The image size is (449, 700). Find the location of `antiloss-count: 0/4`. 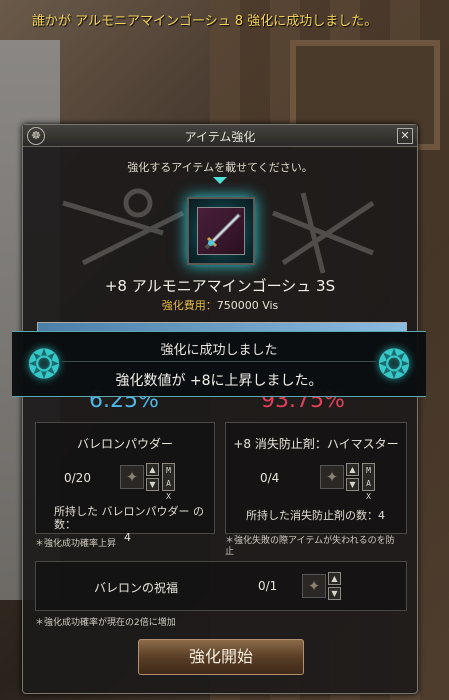

antiloss-count: 0/4 is located at coordinates (270, 478).